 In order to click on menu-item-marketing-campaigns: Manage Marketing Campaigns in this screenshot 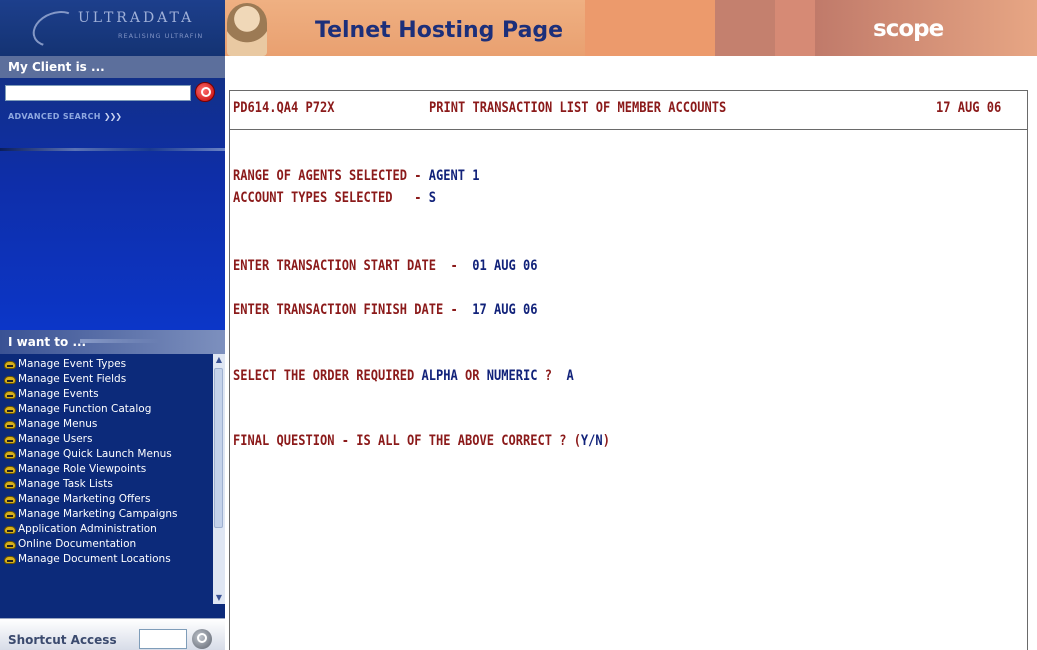, I will do `click(106, 514)`.